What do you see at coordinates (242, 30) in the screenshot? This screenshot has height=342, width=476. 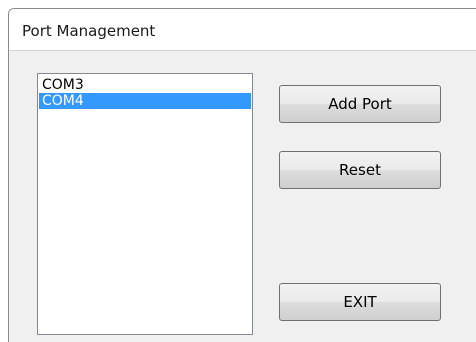 I see `title-bar: Port Management` at bounding box center [242, 30].